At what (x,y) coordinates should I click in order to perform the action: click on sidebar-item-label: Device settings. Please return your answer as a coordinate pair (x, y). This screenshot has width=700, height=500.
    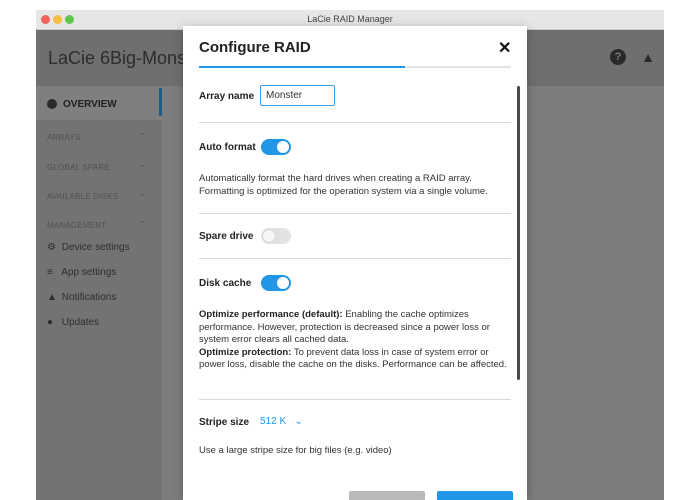
    Looking at the image, I should click on (95, 247).